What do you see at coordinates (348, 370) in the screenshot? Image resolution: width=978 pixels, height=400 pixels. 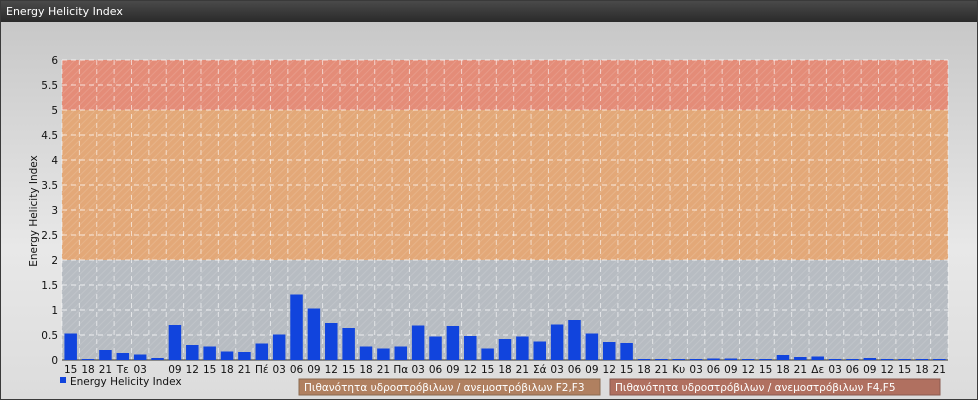 I see `x-tick-label-16: 15` at bounding box center [348, 370].